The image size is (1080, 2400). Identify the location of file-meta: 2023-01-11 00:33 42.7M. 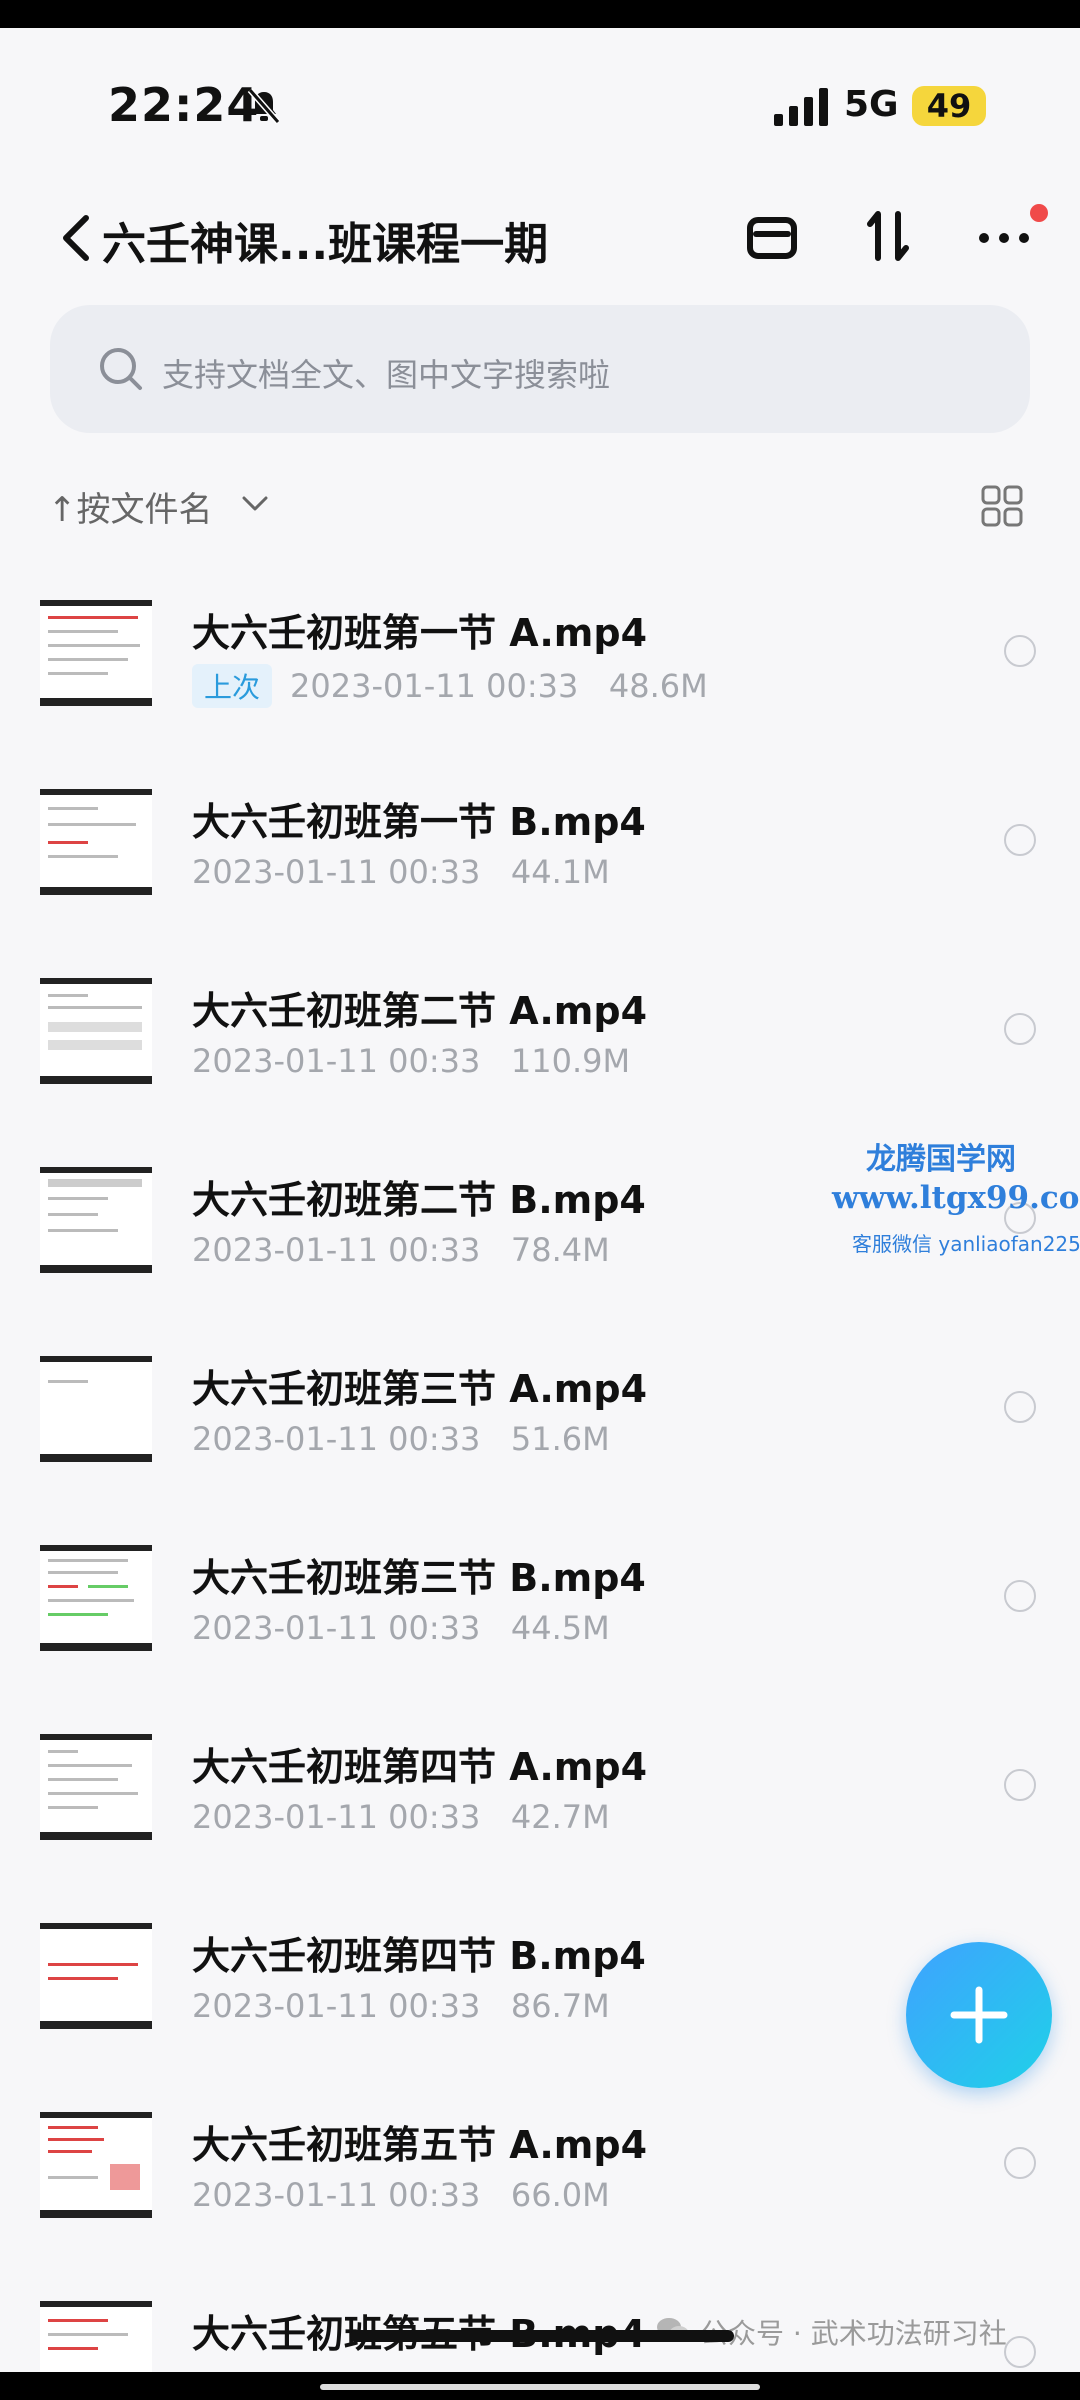
(401, 1817).